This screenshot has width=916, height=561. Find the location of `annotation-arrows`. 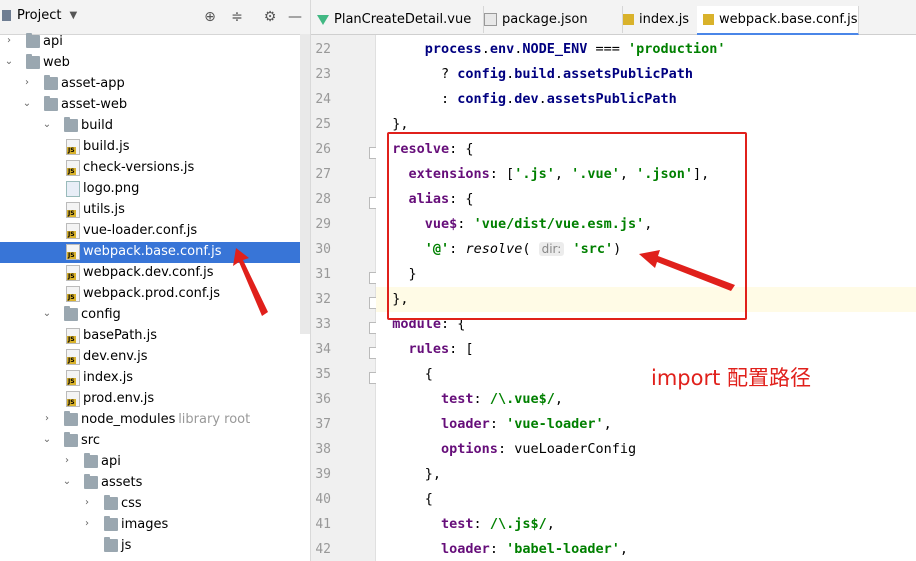

annotation-arrows is located at coordinates (484, 282).